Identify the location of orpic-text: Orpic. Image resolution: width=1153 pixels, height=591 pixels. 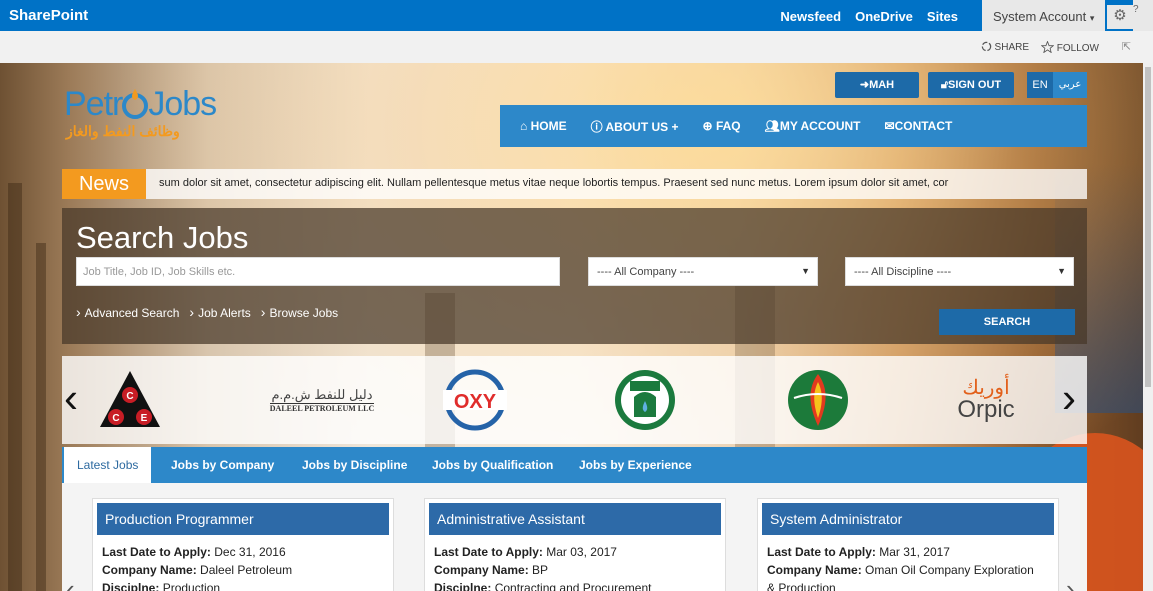
(986, 409).